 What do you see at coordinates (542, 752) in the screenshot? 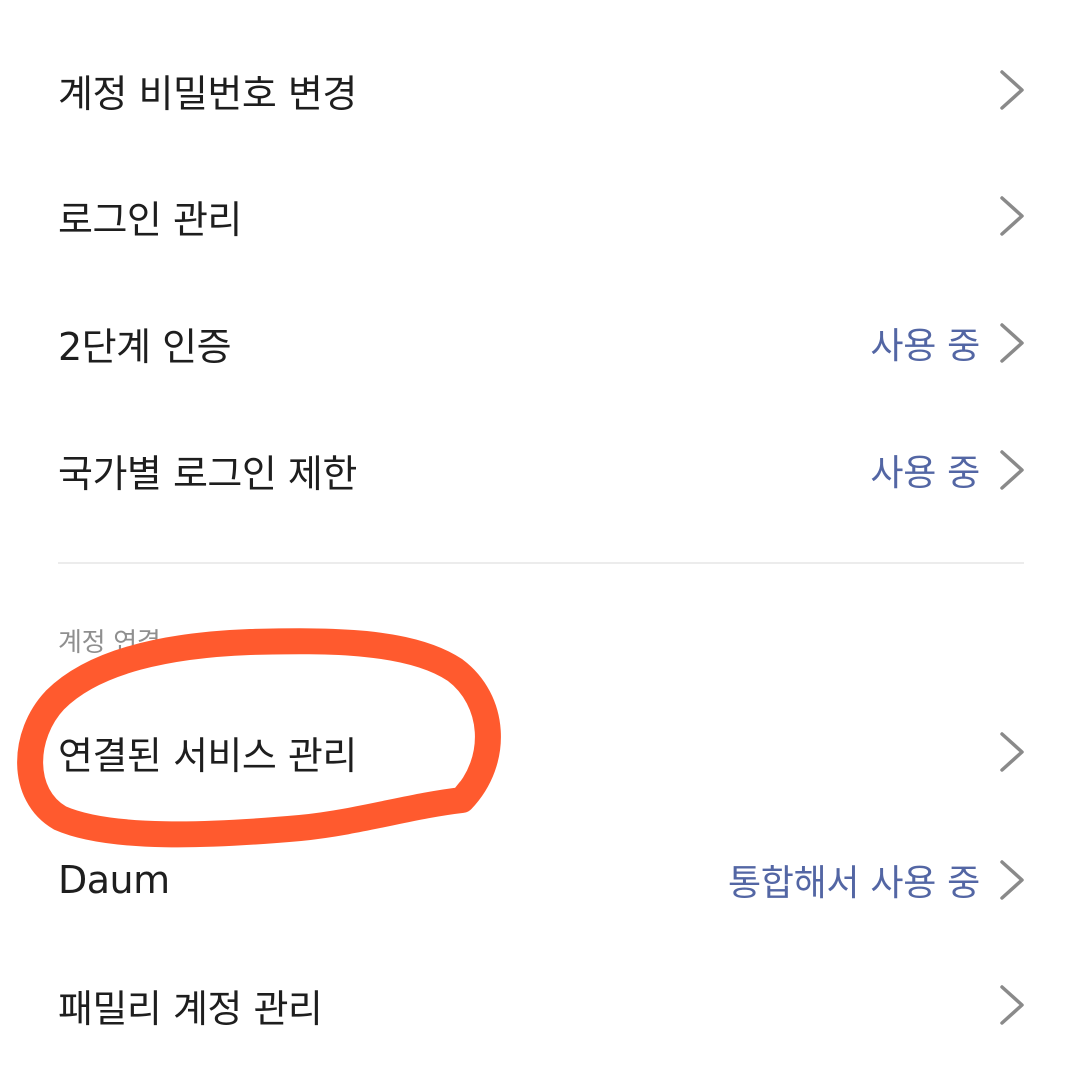
I see `menu-row-connected-services: 연결된 서비스 관리` at bounding box center [542, 752].